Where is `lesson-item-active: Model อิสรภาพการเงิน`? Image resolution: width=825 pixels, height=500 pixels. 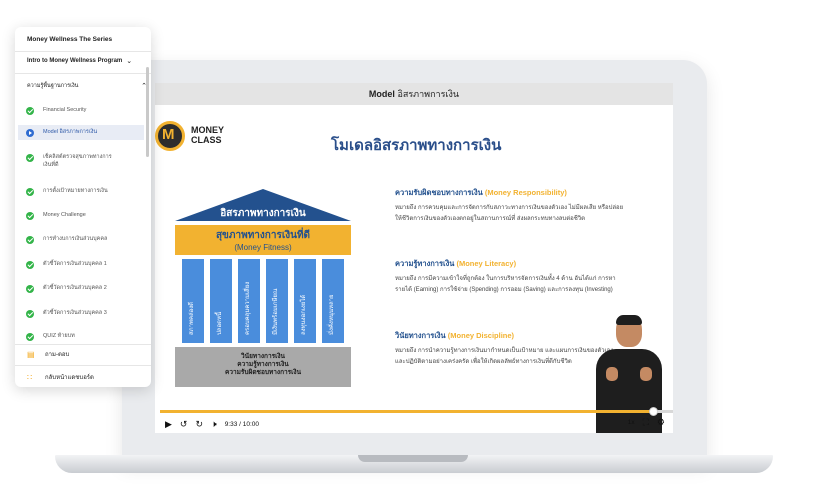 lesson-item-active: Model อิสรภาพการเงิน is located at coordinates (81, 132).